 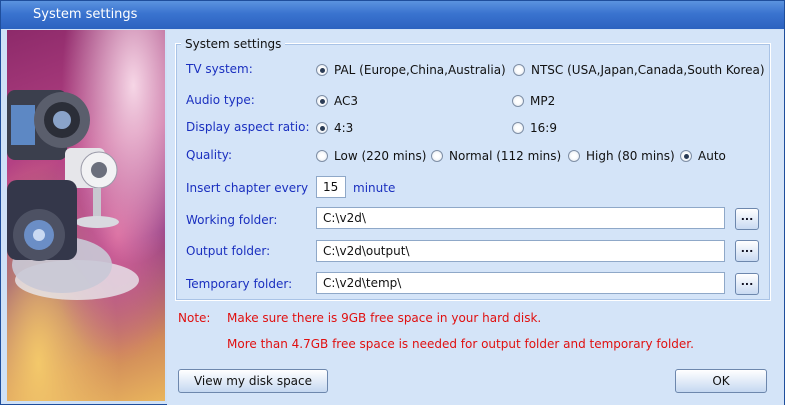 What do you see at coordinates (253, 381) in the screenshot?
I see `view-disk-space-button: View my disk space` at bounding box center [253, 381].